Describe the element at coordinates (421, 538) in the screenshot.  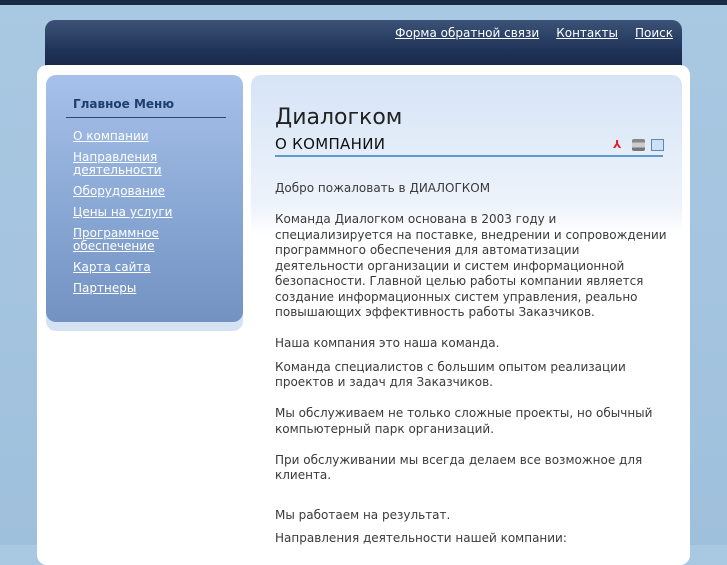
I see `paragraph: Направления деятельности нашей компании:` at that location.